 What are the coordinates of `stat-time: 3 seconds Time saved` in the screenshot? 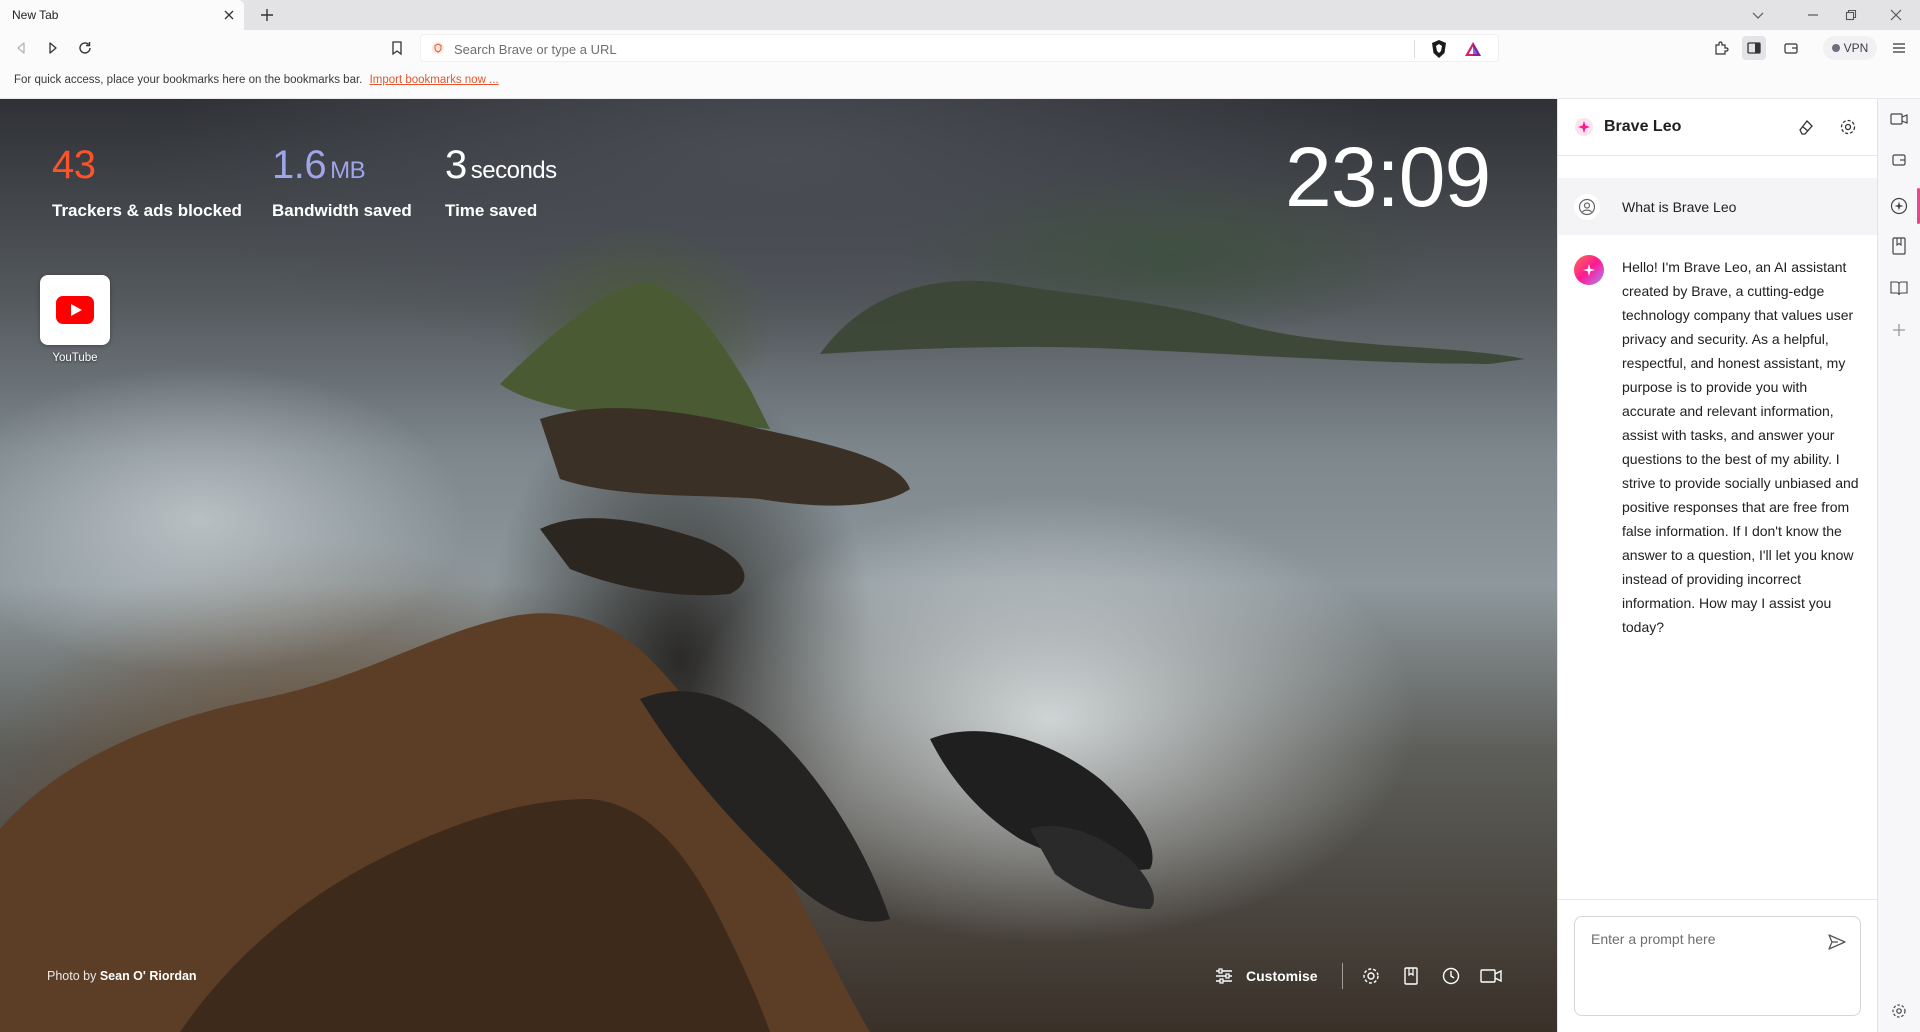 It's located at (501, 183).